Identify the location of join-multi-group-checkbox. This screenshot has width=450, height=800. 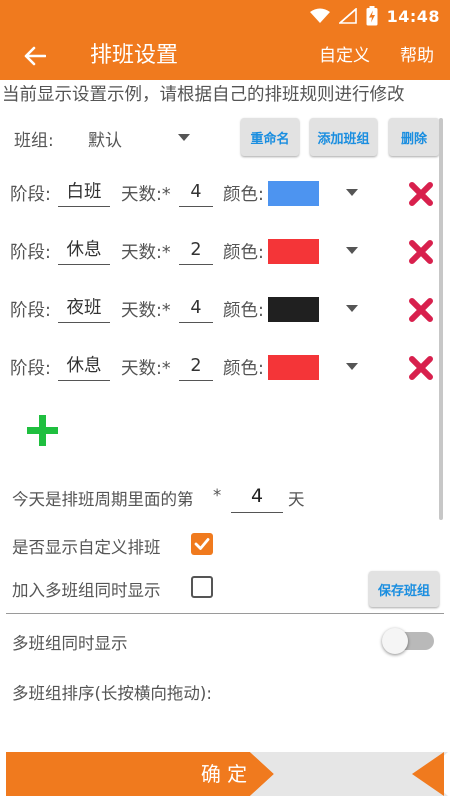
(202, 587).